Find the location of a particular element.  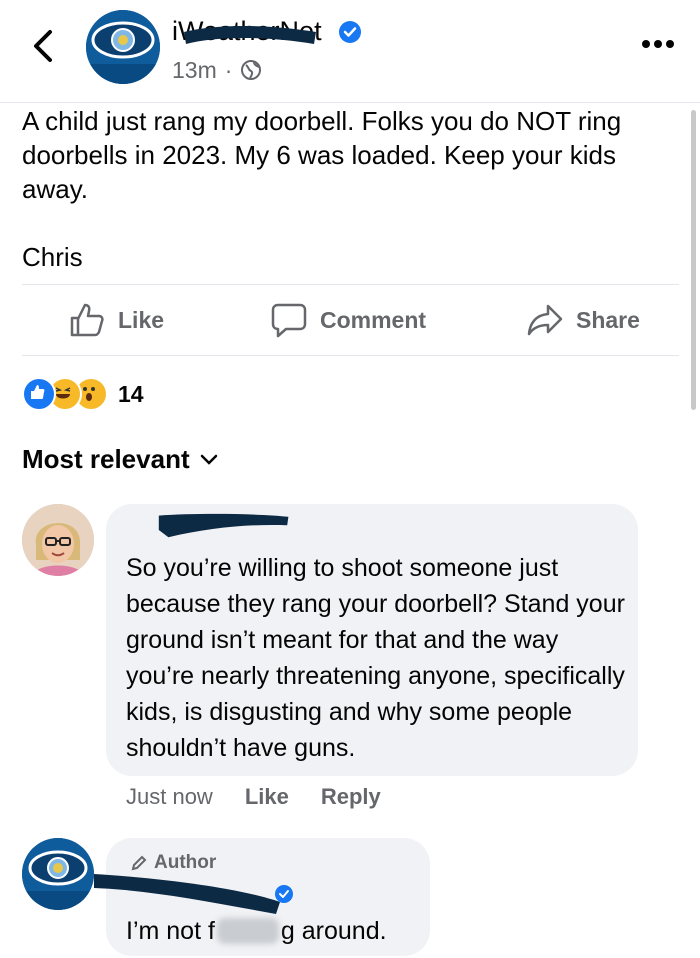

back-arrow-icon is located at coordinates (44, 46).